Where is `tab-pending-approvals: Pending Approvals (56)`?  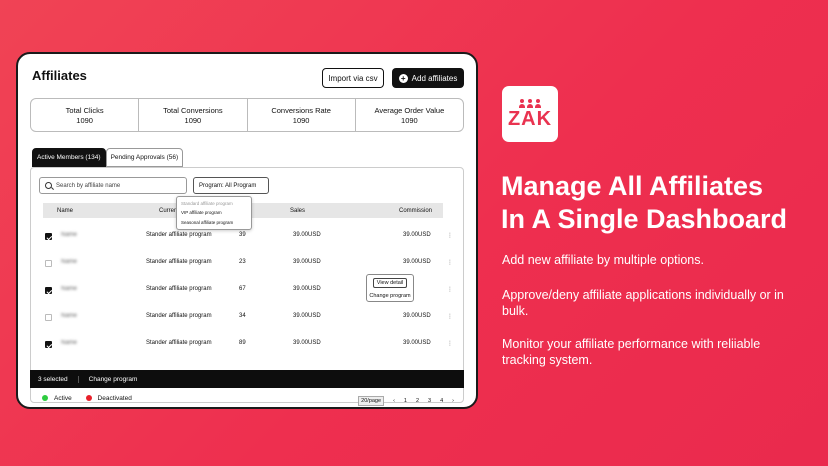 tab-pending-approvals: Pending Approvals (56) is located at coordinates (144, 157).